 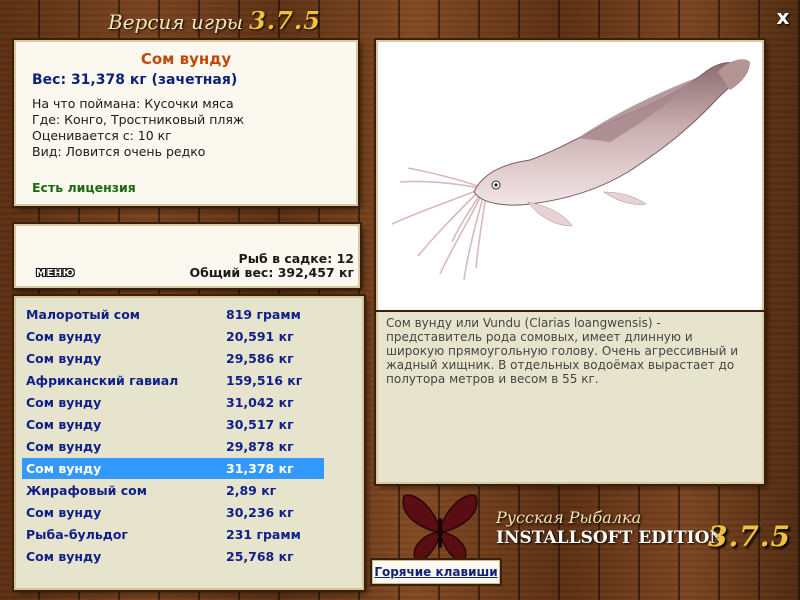 What do you see at coordinates (610, 538) in the screenshot?
I see `logo-edition: INSTALLSOFT EDITION` at bounding box center [610, 538].